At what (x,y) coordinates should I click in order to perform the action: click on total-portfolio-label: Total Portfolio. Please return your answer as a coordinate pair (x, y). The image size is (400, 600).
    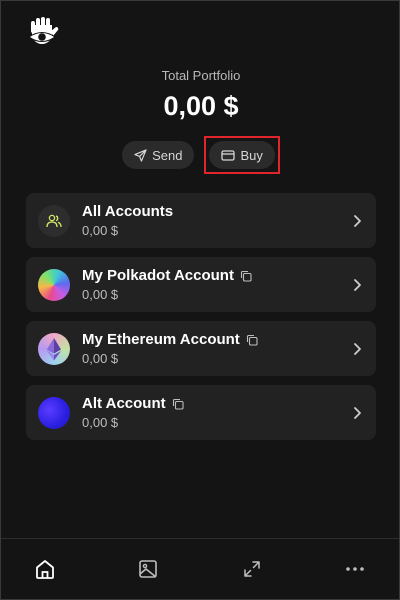
    Looking at the image, I should click on (201, 75).